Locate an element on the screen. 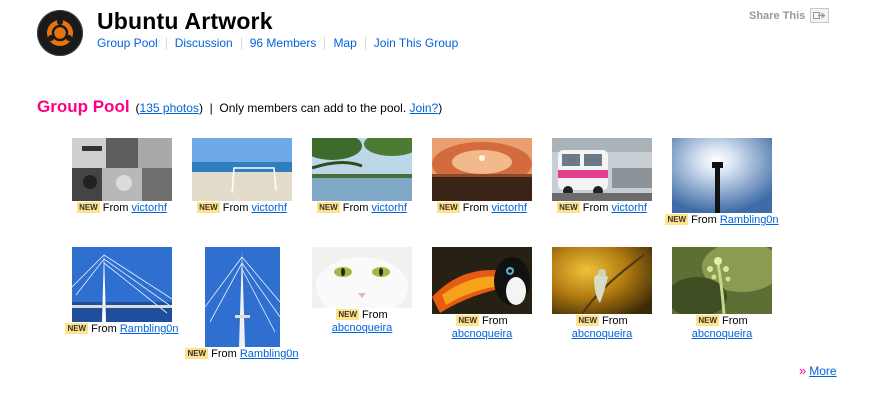  chevron-right-icon: » is located at coordinates (803, 370).